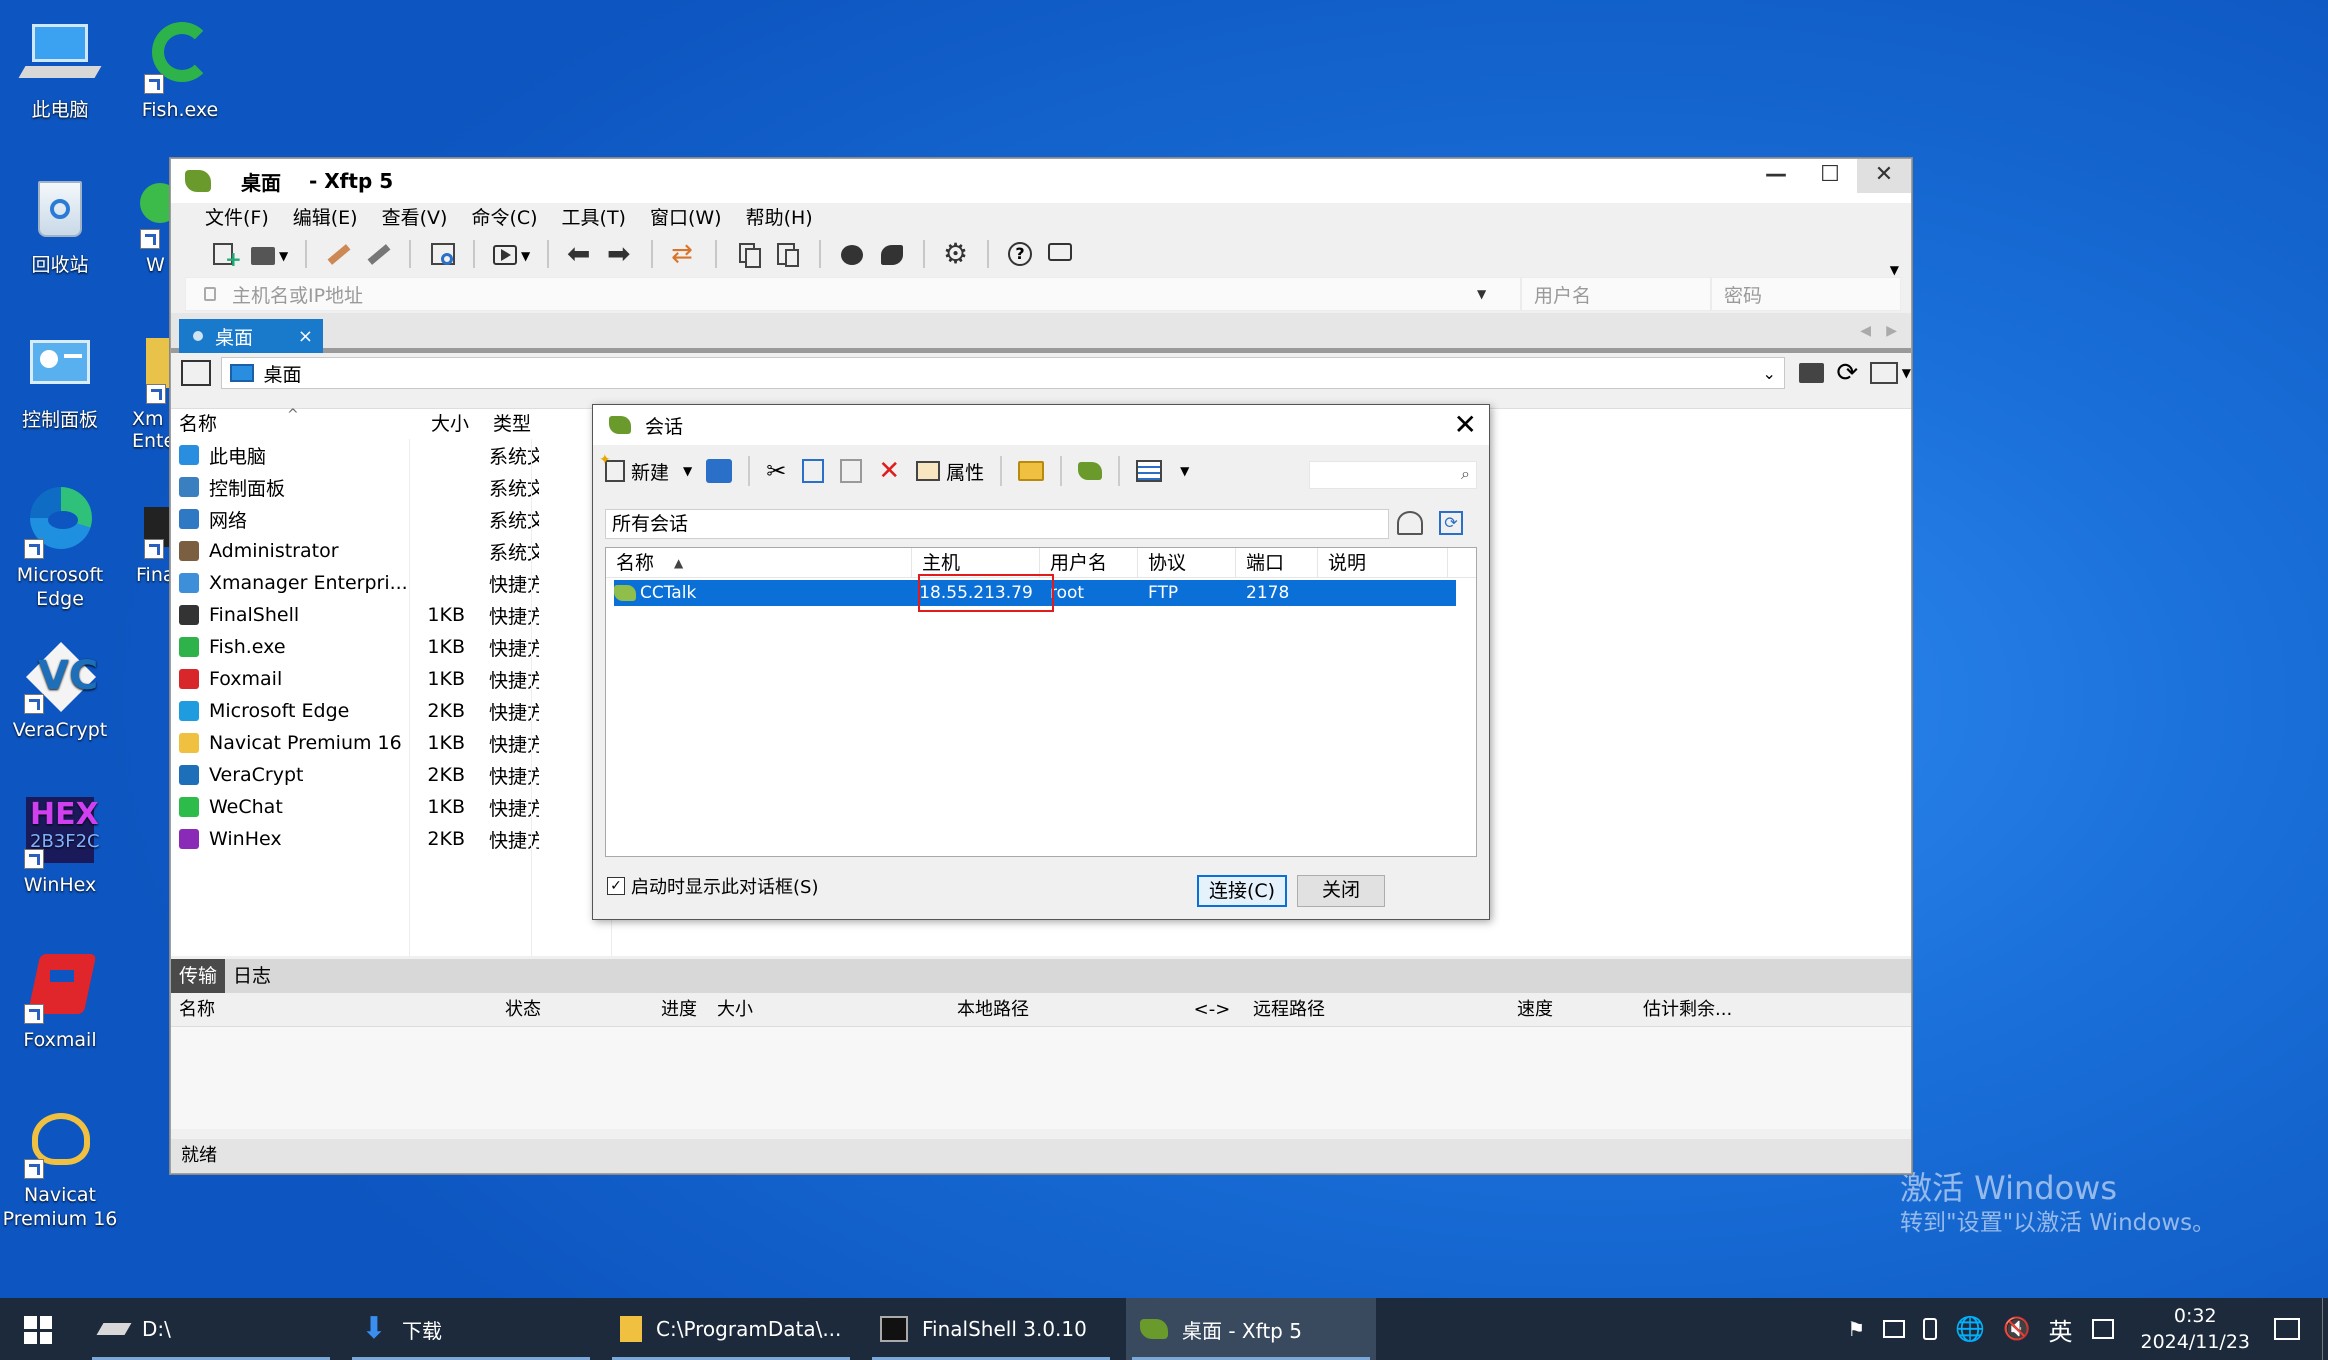 Image resolution: width=2328 pixels, height=1360 pixels. I want to click on connect-button: 连接(C), so click(1242, 891).